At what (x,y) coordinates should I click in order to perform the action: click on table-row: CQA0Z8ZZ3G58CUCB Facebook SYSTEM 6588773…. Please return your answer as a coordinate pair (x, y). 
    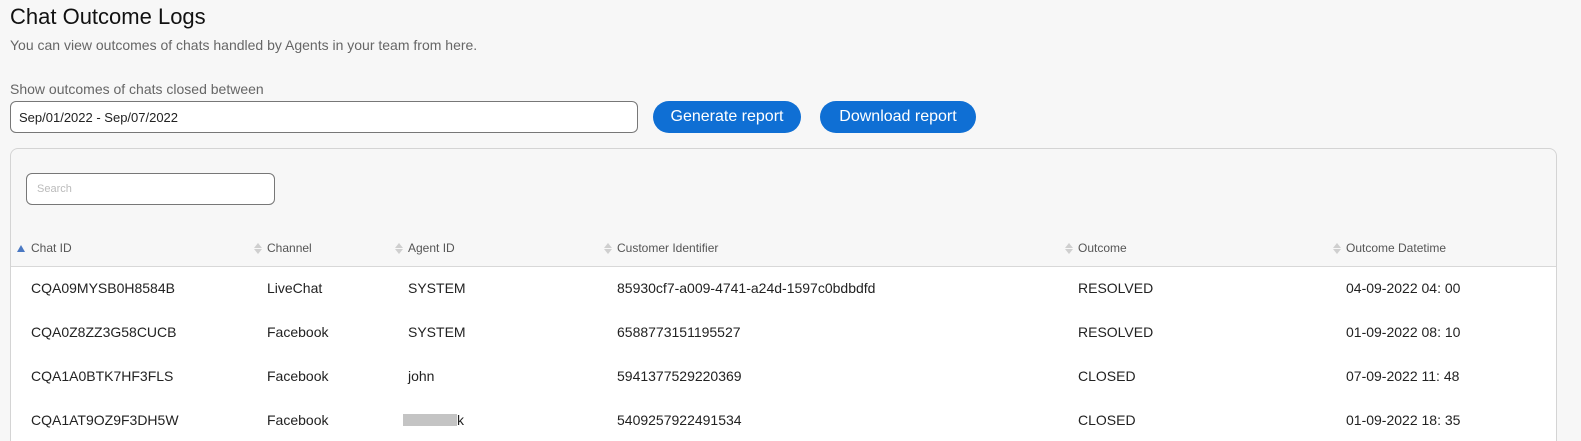
    Looking at the image, I should click on (783, 333).